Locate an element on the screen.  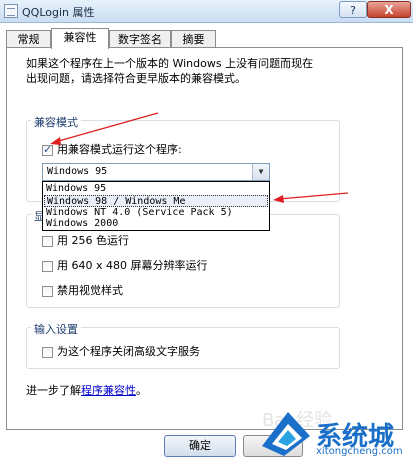
window-title: QQLogin 属性 is located at coordinates (58, 12).